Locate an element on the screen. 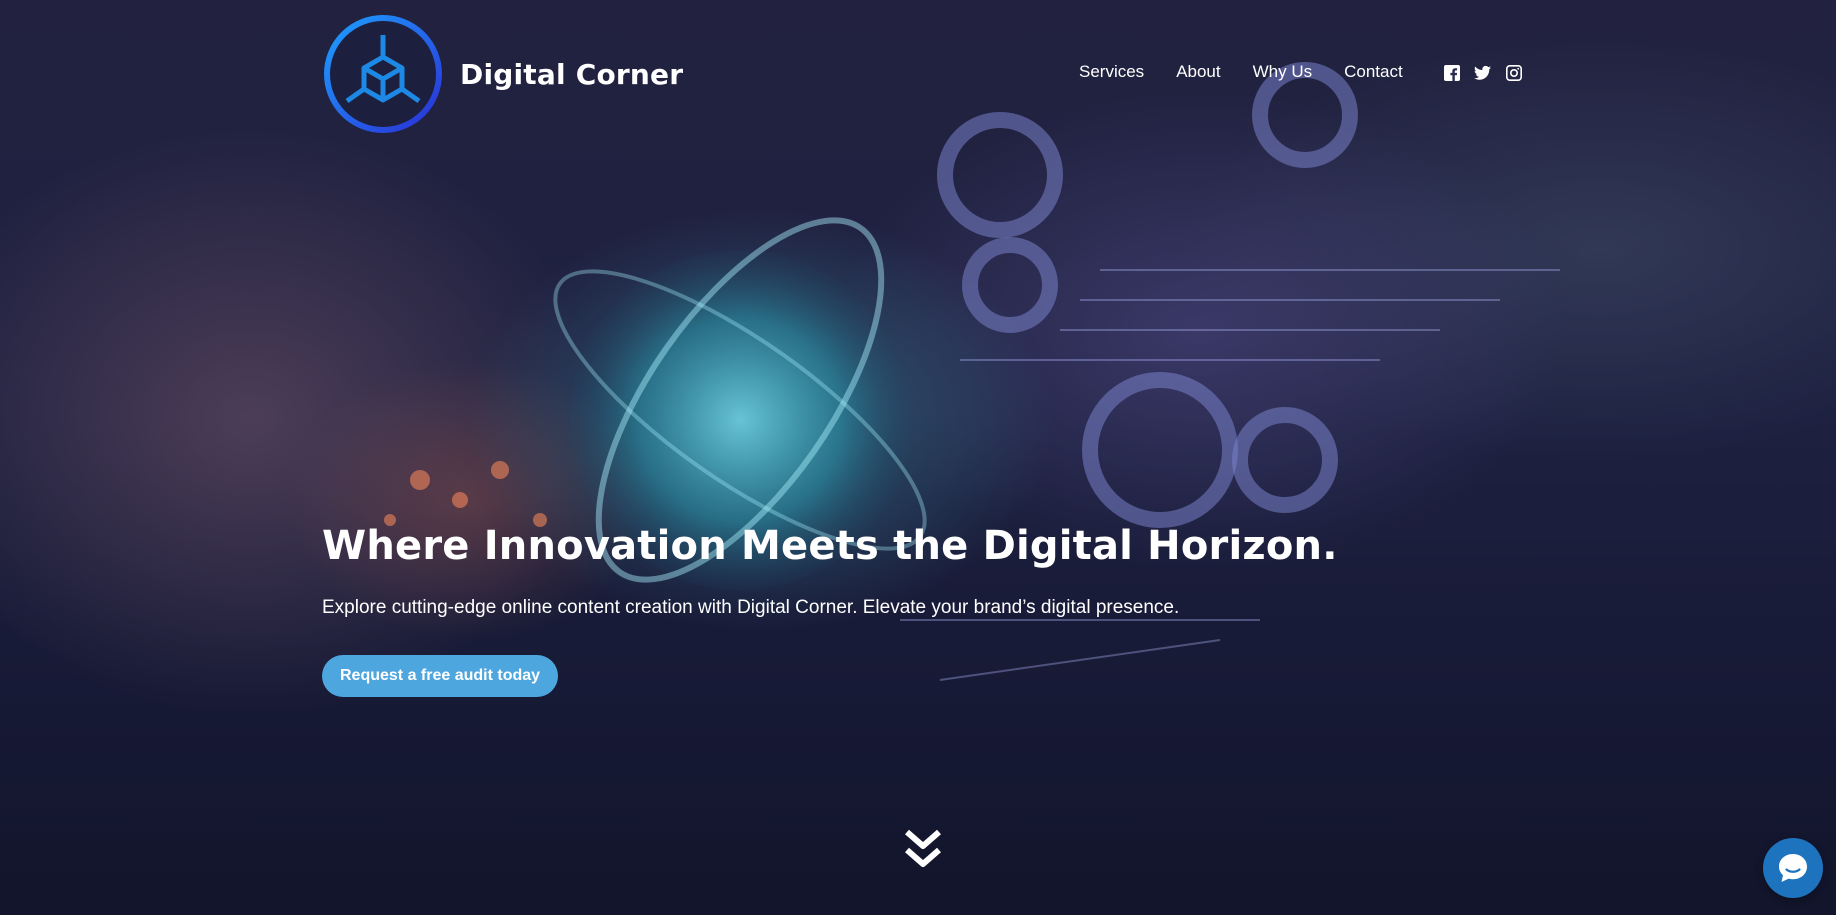 Image resolution: width=1836 pixels, height=915 pixels. main-nav: Services About Why Us Contact is located at coordinates (1257, 72).